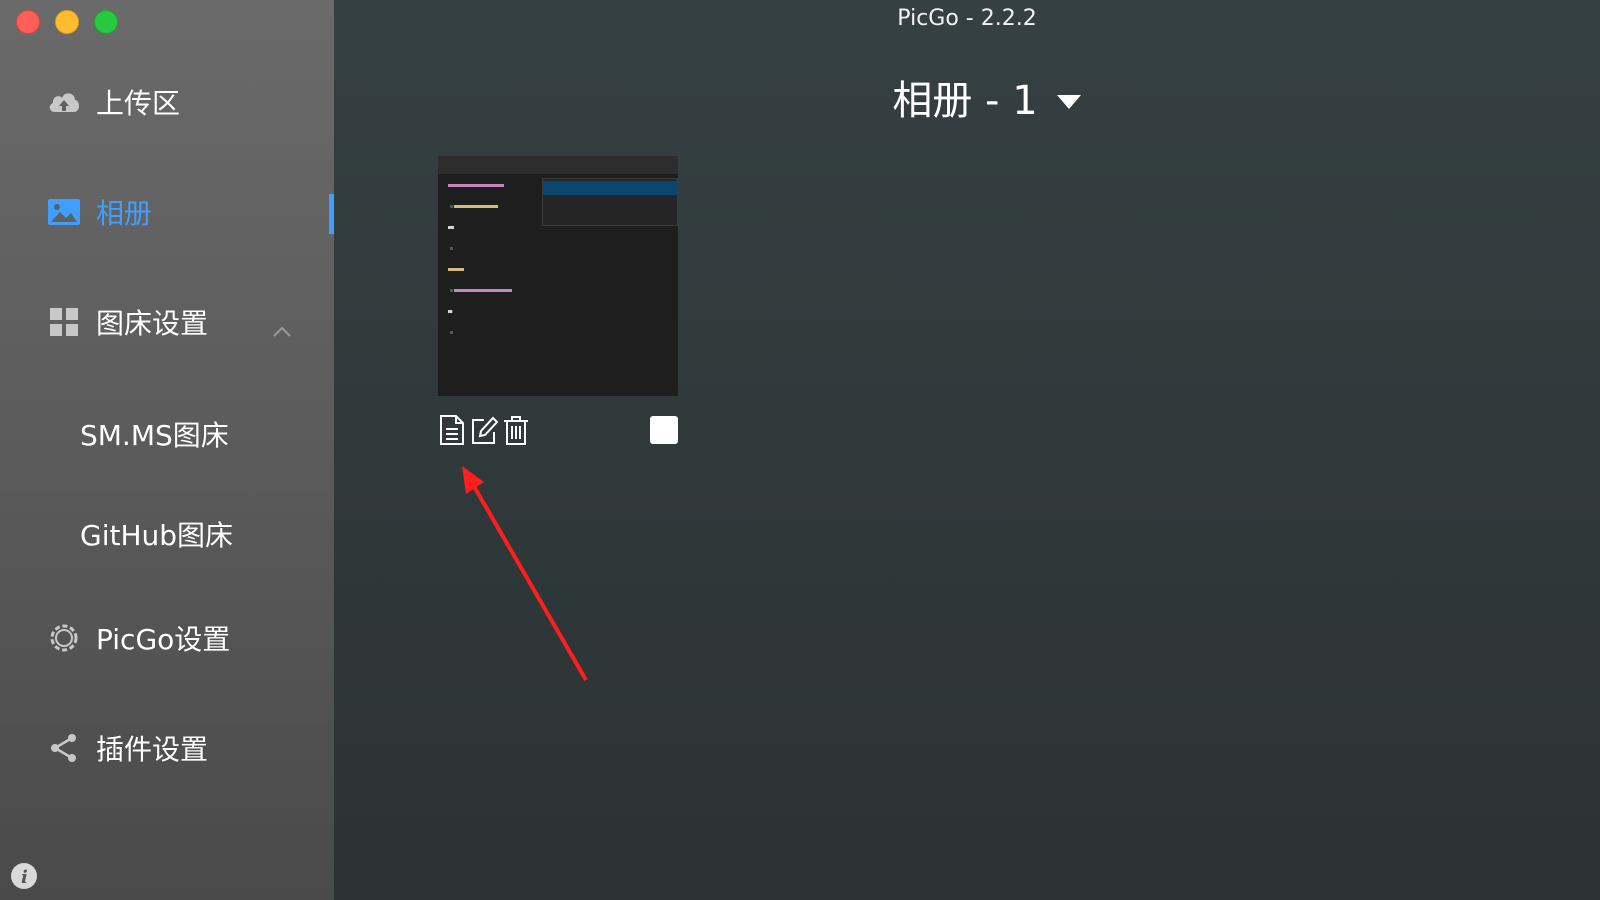 Image resolution: width=1600 pixels, height=900 pixels. What do you see at coordinates (664, 430) in the screenshot?
I see `photo-select-checkbox` at bounding box center [664, 430].